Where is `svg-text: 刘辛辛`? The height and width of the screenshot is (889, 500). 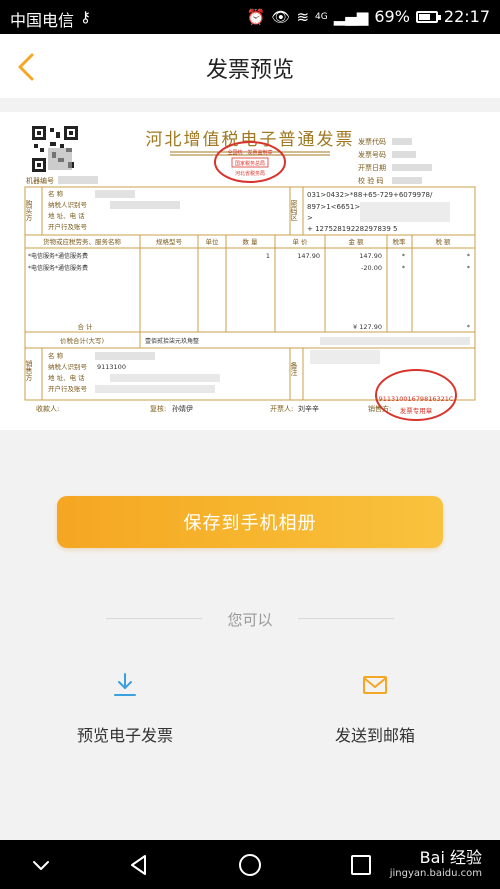
svg-text: 刘辛辛 is located at coordinates (308, 408).